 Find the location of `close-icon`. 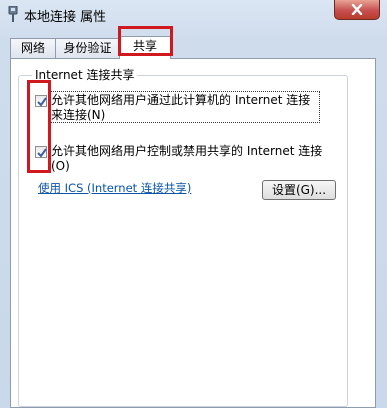

close-icon is located at coordinates (357, 9).